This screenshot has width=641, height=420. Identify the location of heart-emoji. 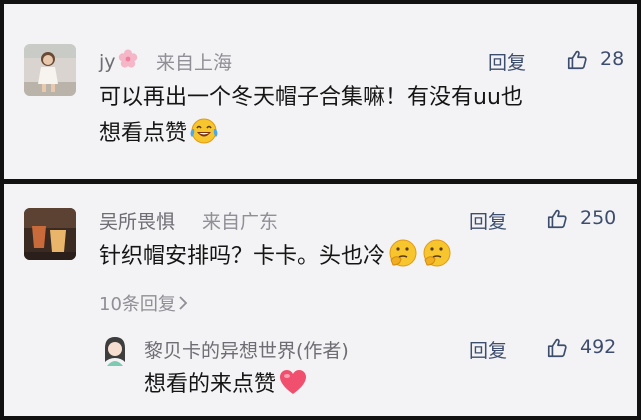
(293, 388).